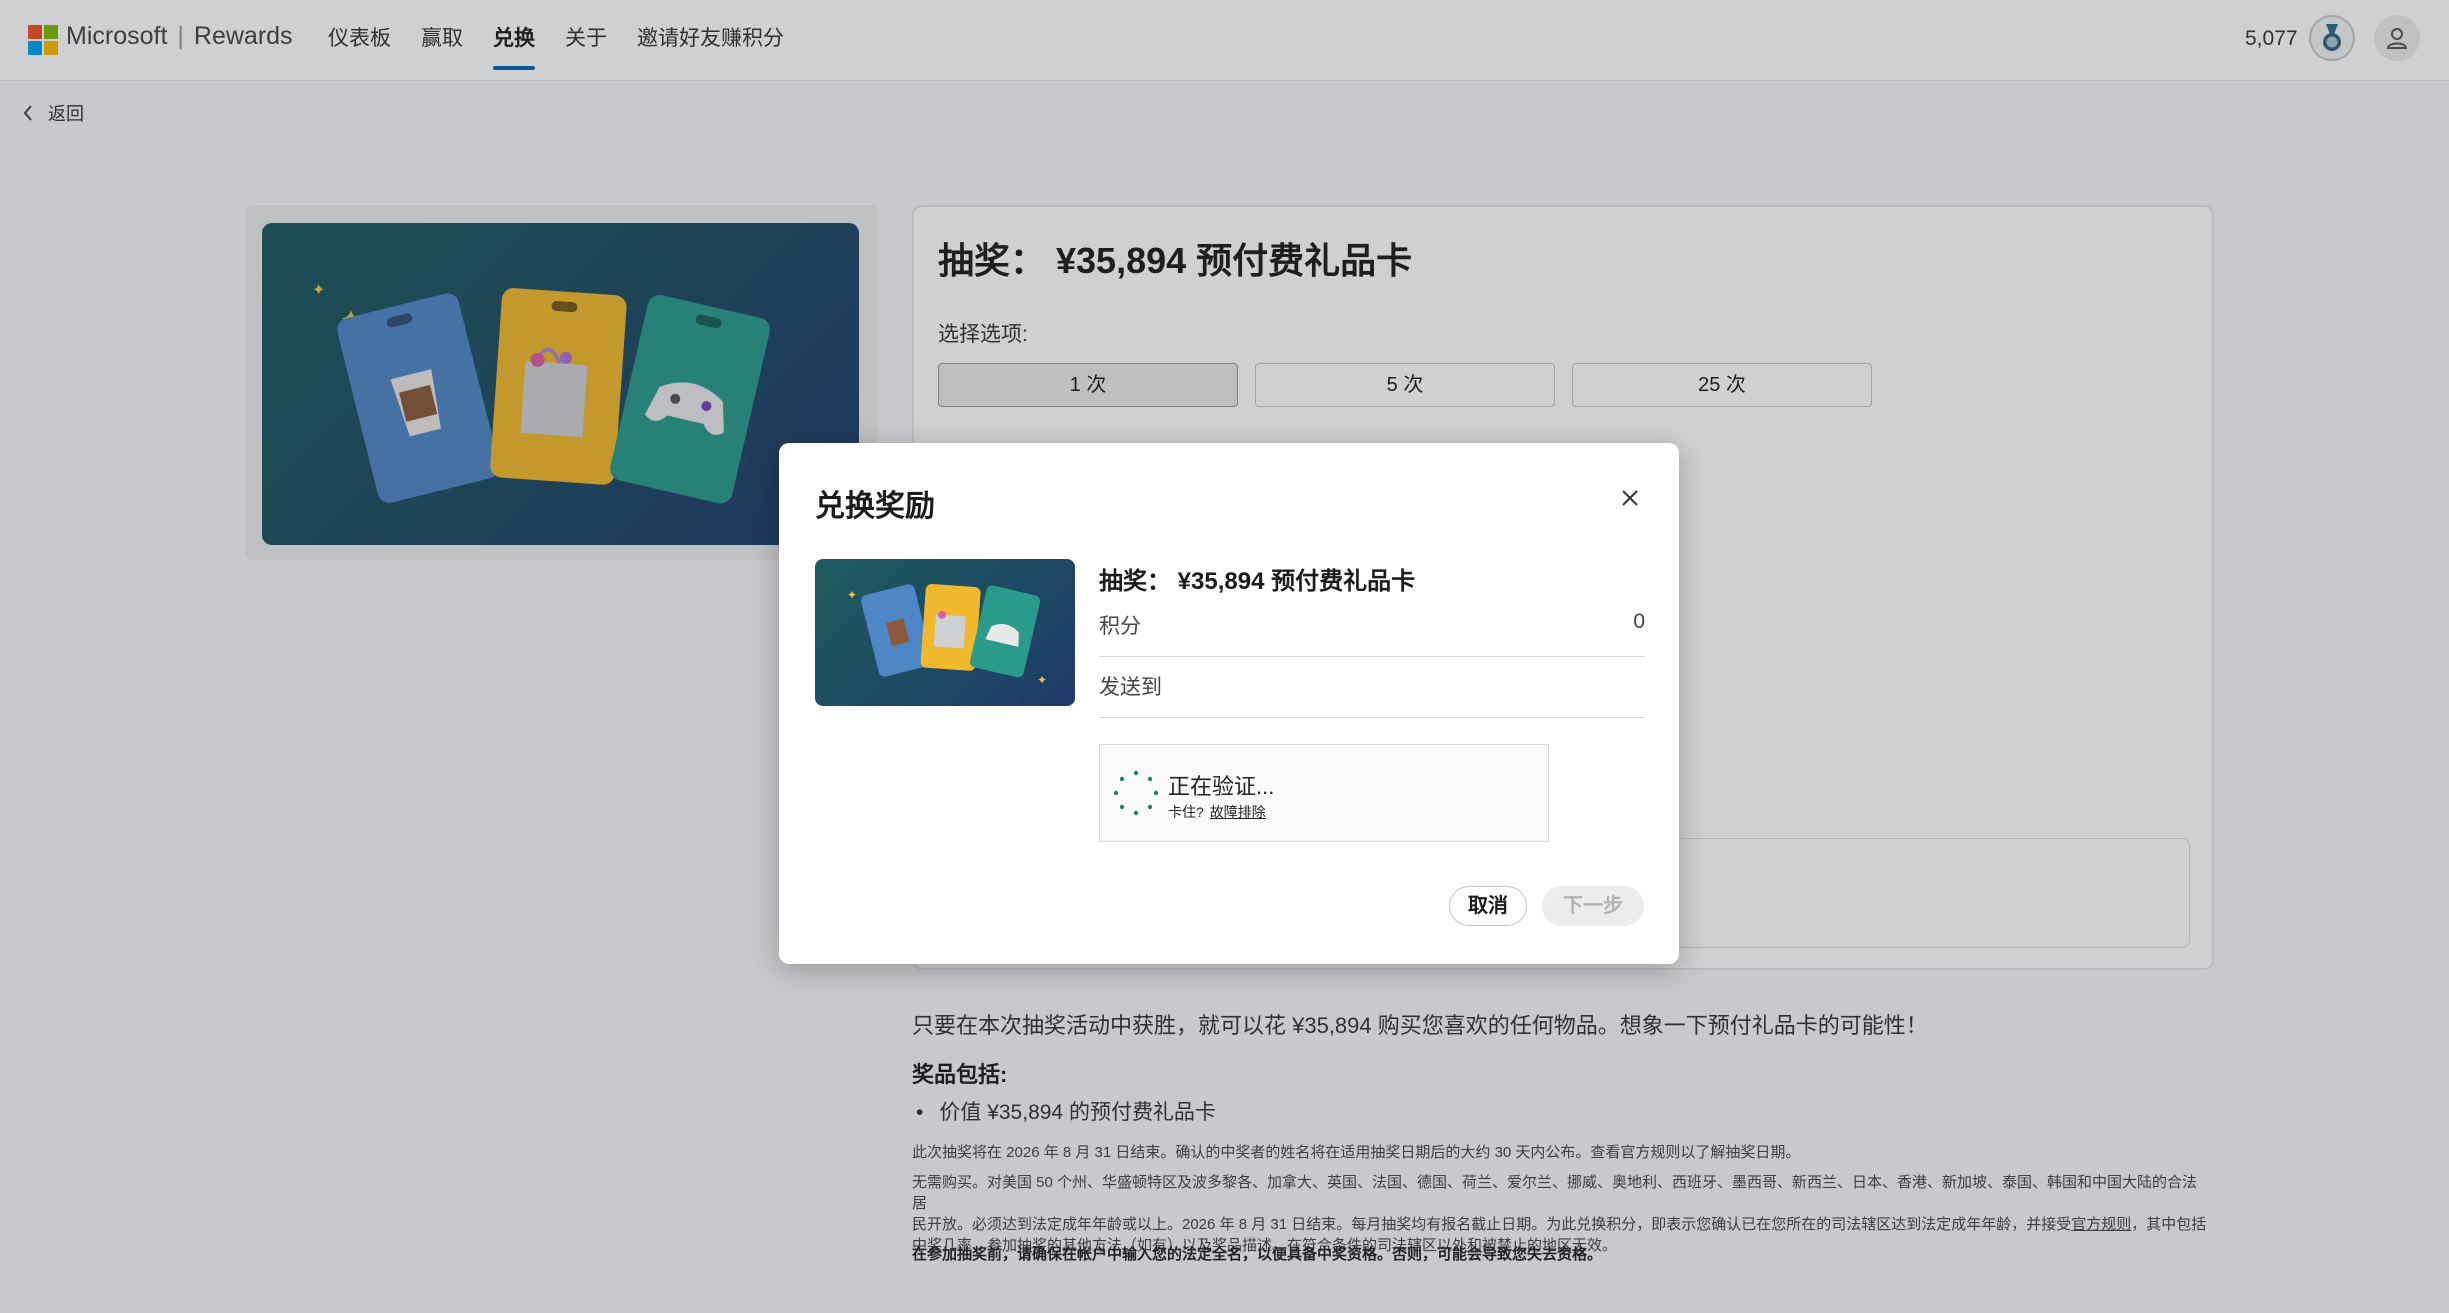 This screenshot has height=1313, width=2449. Describe the element at coordinates (875, 506) in the screenshot. I see `dialog-title: 兑换奖励` at that location.